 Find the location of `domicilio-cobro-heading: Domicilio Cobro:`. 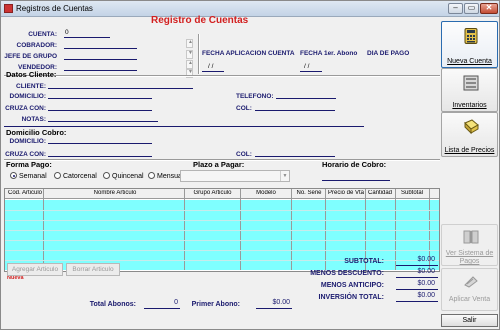

domicilio-cobro-heading: Domicilio Cobro: is located at coordinates (36, 132).